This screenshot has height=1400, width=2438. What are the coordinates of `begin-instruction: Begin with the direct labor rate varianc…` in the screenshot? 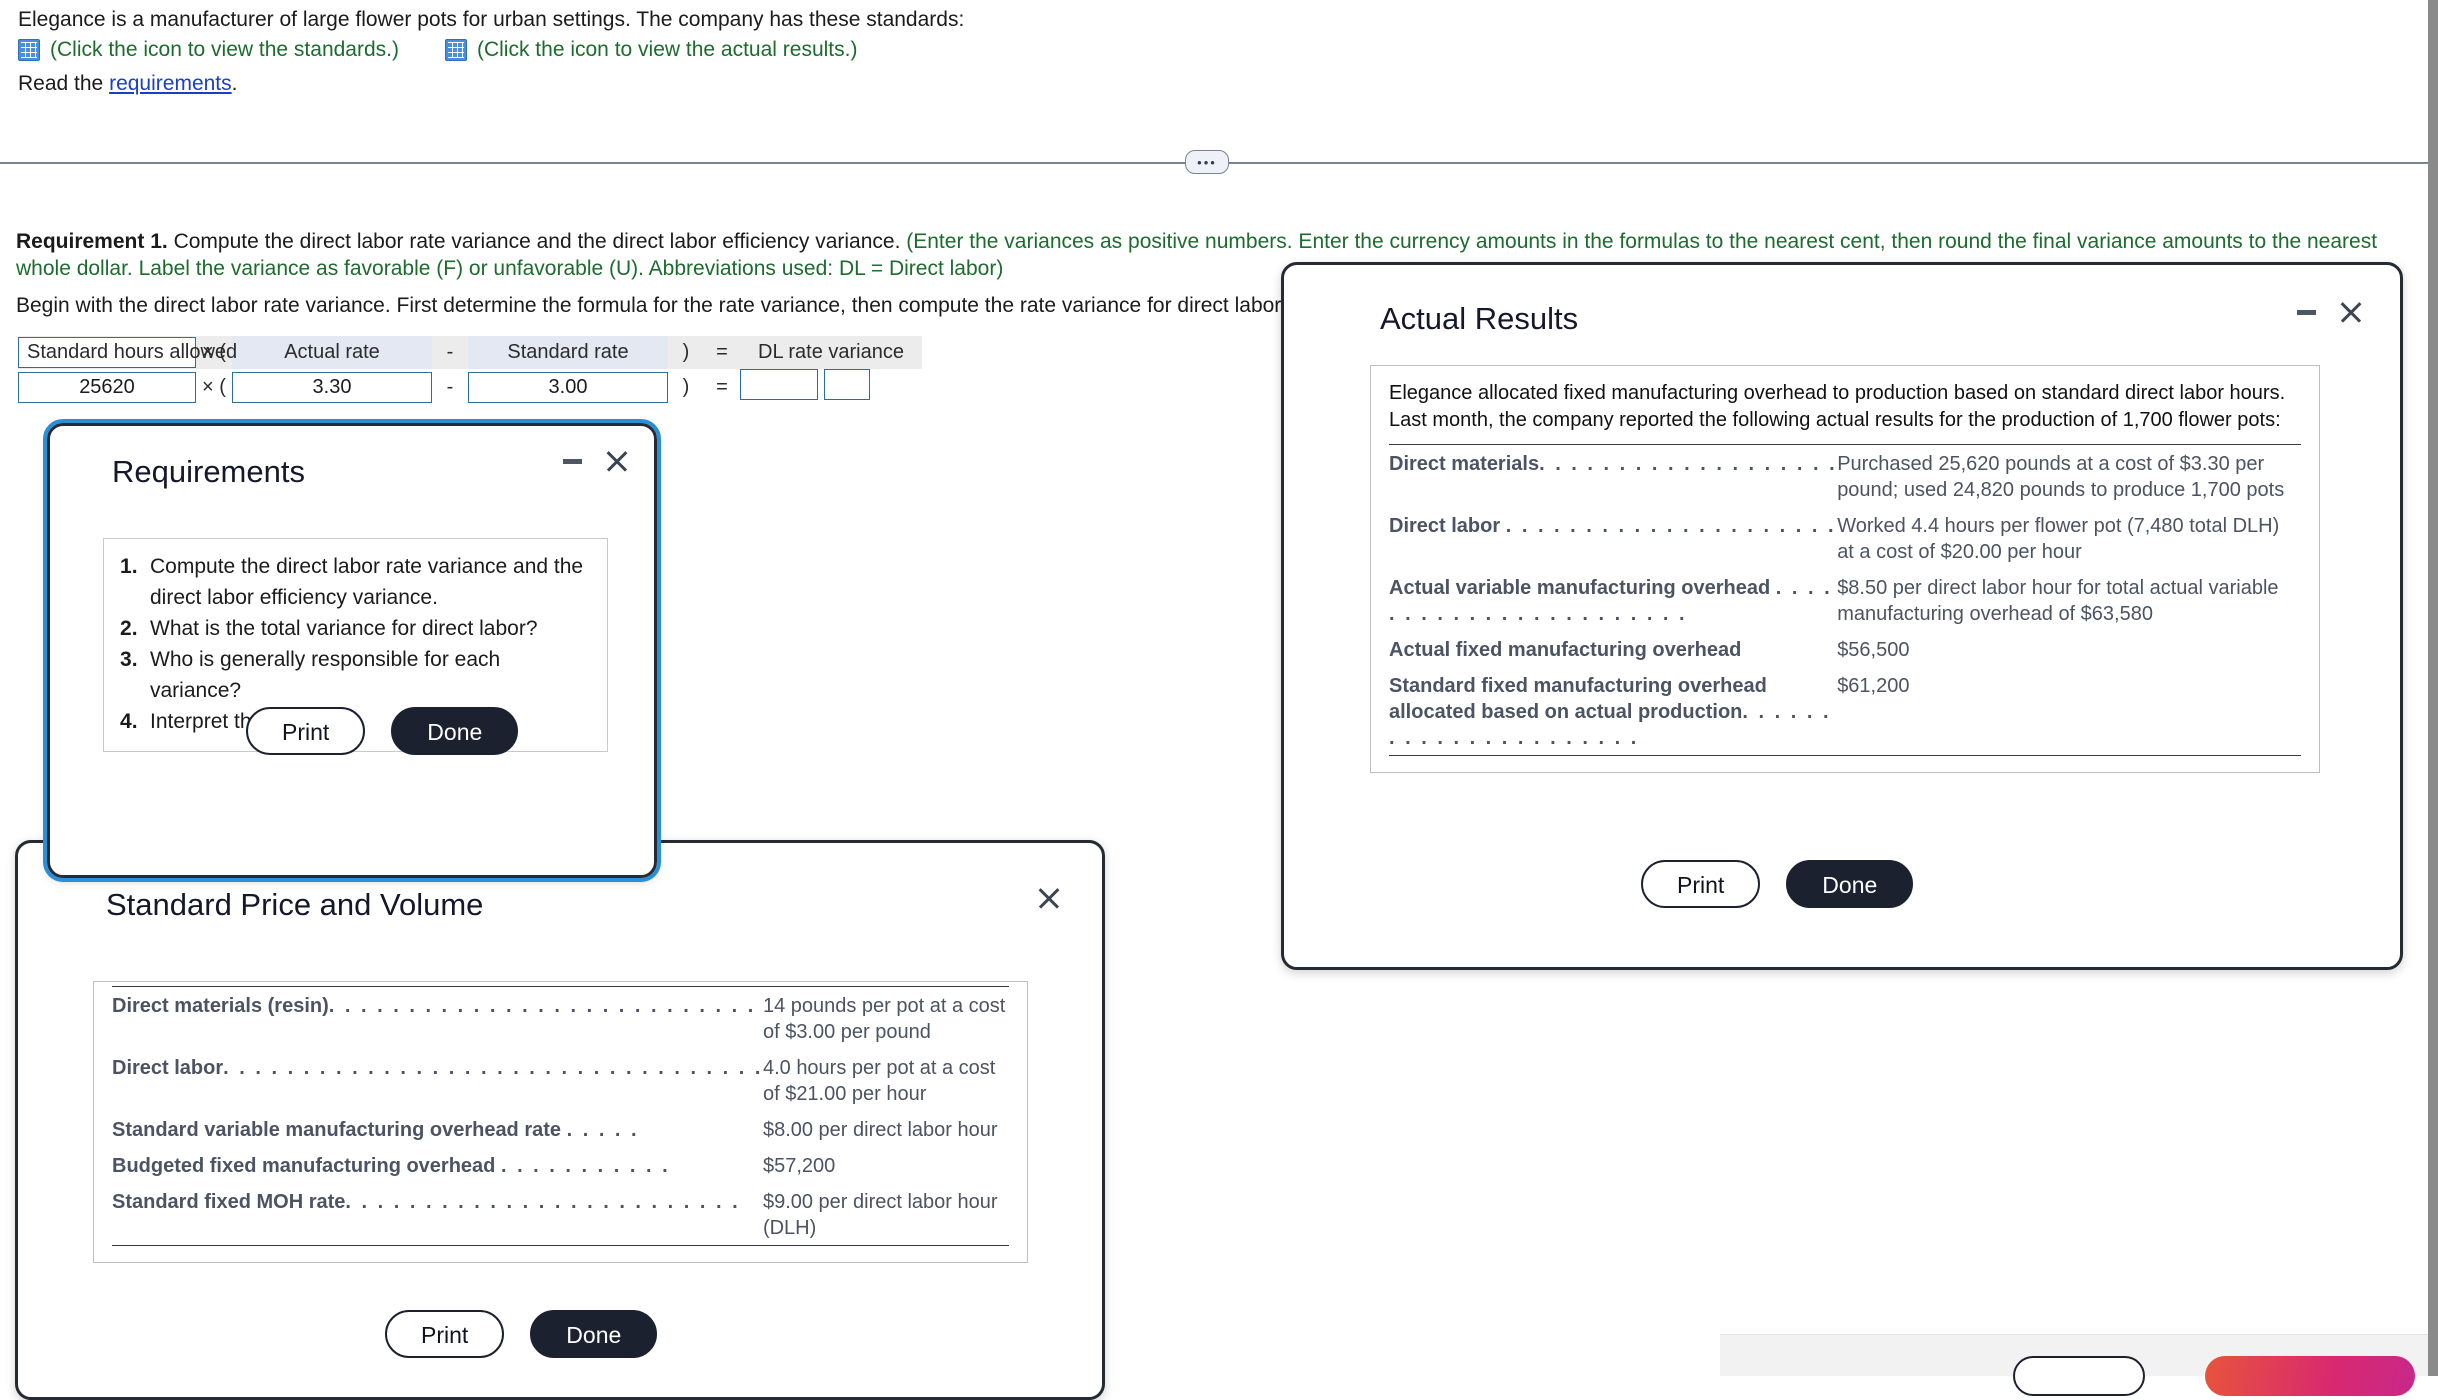 It's located at (651, 305).